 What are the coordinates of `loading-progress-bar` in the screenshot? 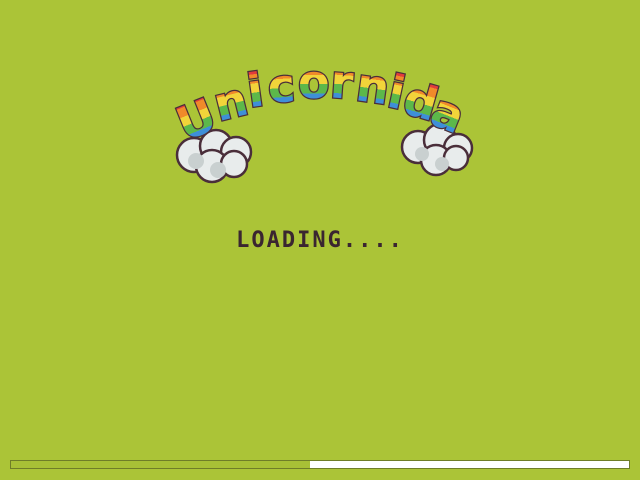 It's located at (320, 464).